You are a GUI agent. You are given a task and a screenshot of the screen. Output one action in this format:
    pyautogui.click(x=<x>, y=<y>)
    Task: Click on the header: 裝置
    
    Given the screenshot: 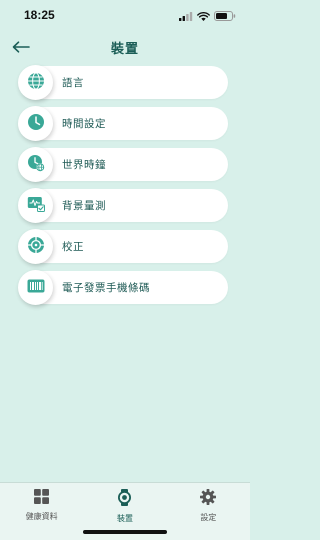 What is the action you would take?
    pyautogui.click(x=125, y=47)
    